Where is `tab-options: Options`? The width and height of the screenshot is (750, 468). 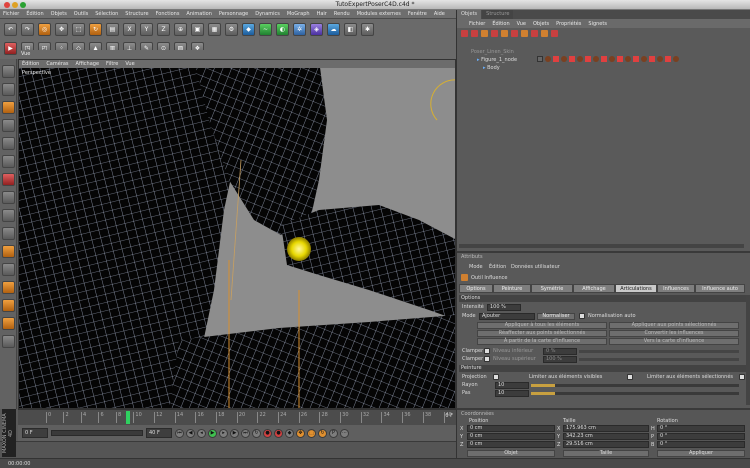 tab-options: Options is located at coordinates (476, 288).